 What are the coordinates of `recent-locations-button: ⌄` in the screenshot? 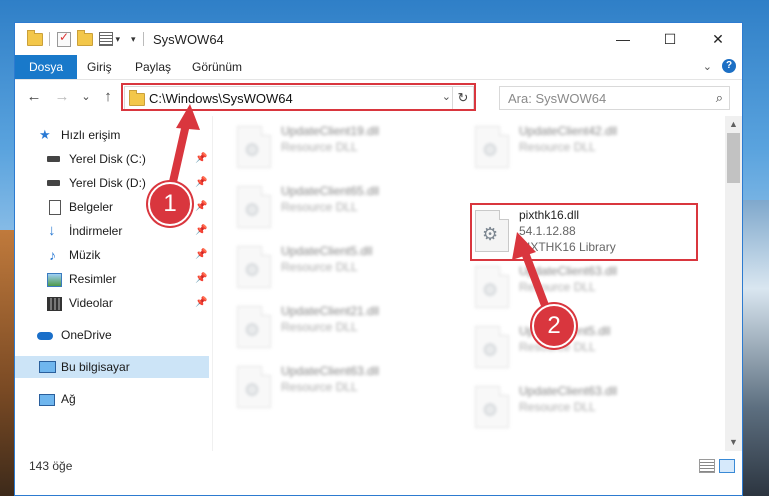 It's located at (86, 97).